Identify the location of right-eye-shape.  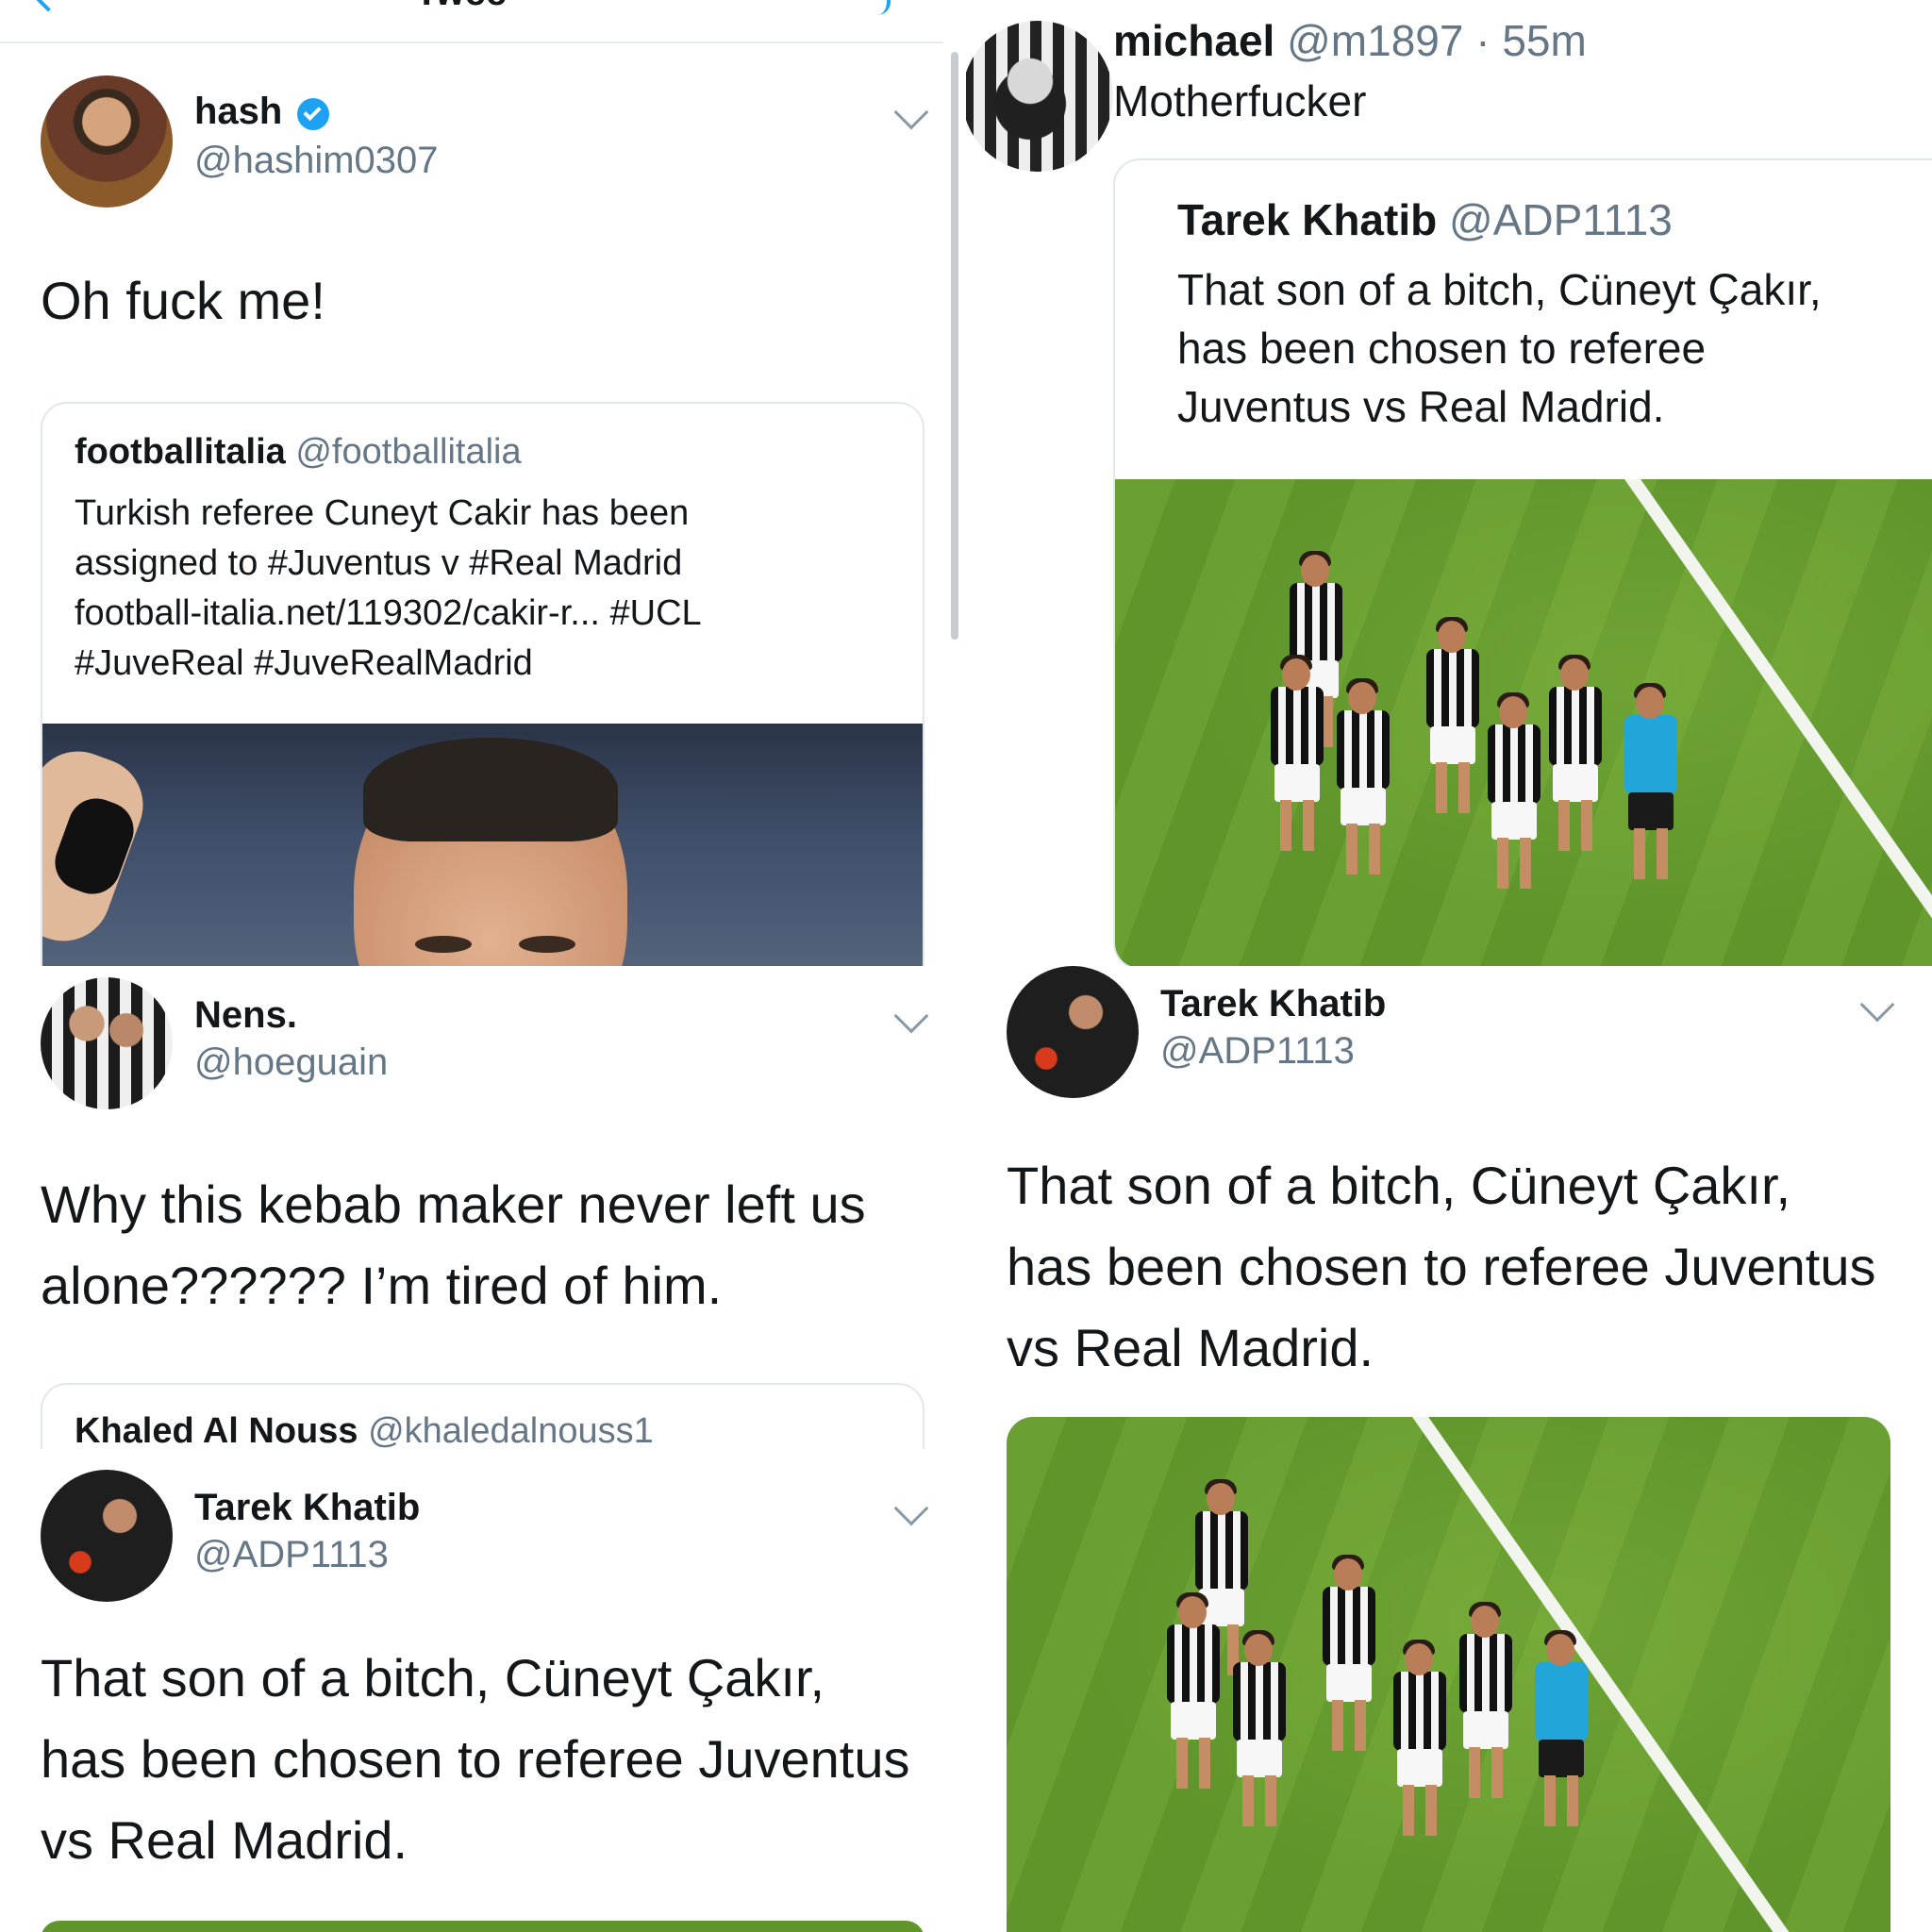
(547, 945).